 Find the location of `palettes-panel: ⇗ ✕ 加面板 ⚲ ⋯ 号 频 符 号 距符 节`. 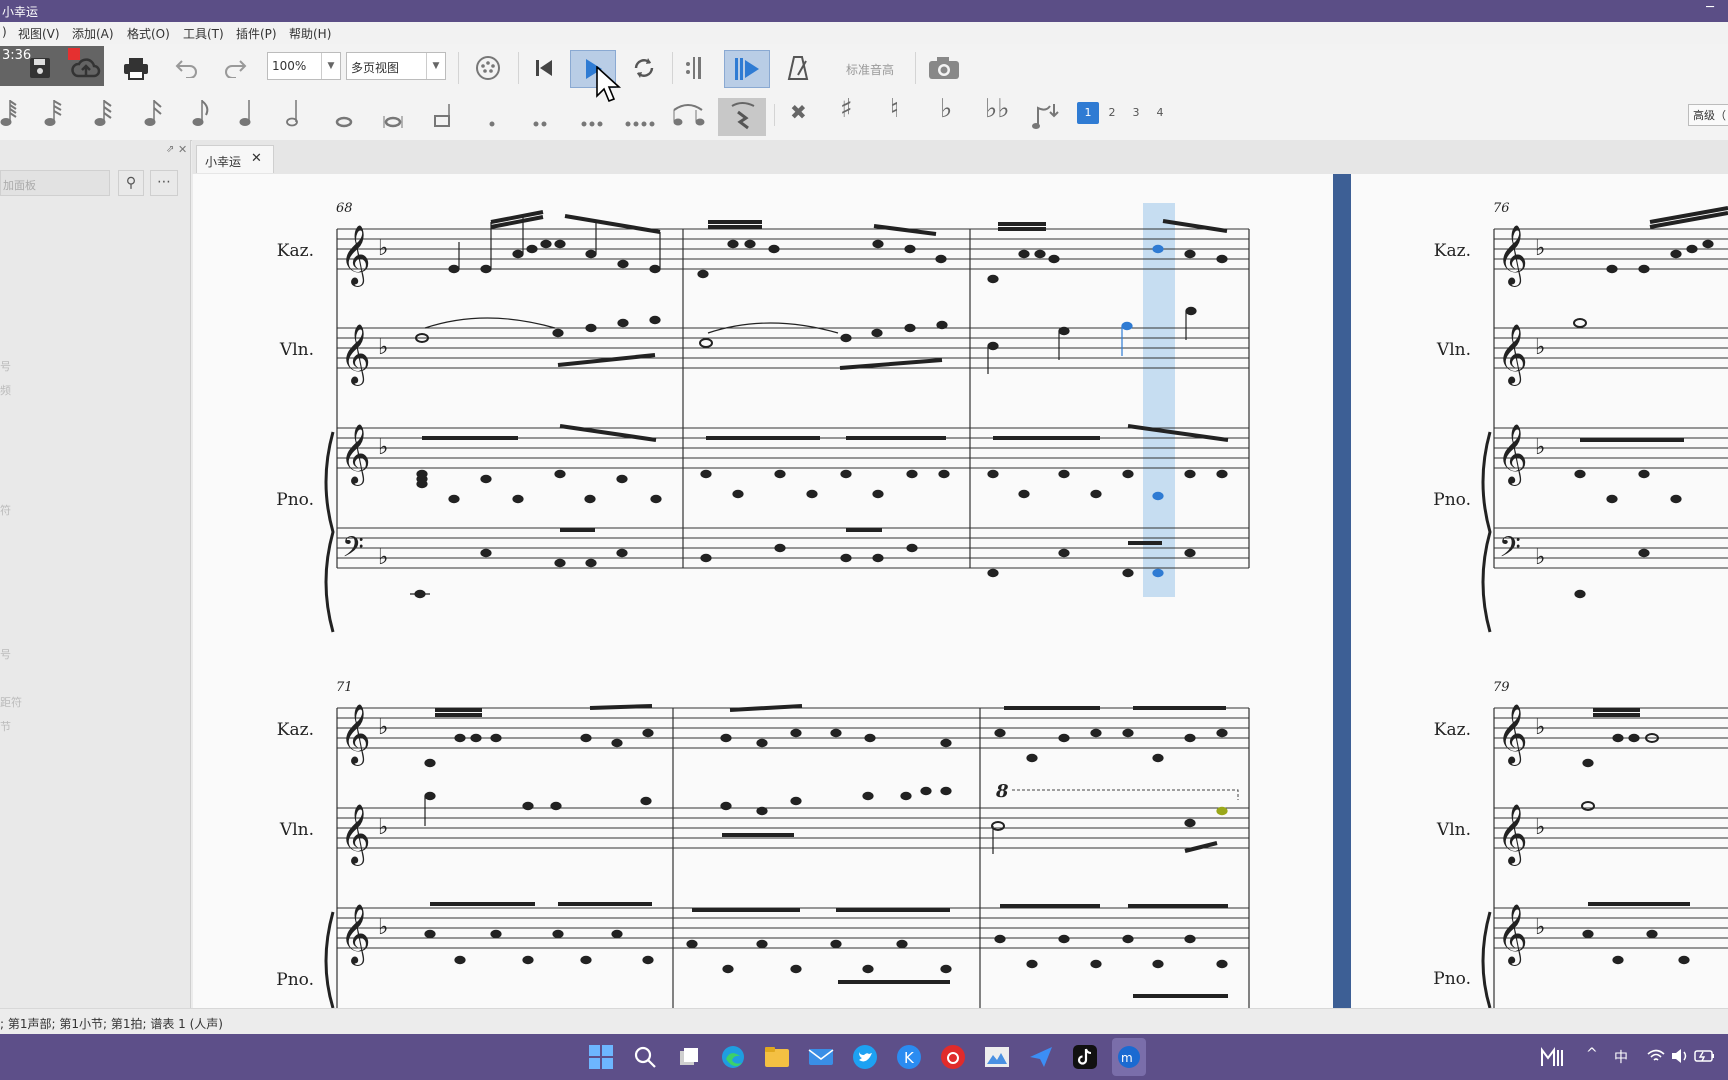

palettes-panel: ⇗ ✕ 加面板 ⚲ ⋯ 号 频 符 号 距符 节 is located at coordinates (95, 574).